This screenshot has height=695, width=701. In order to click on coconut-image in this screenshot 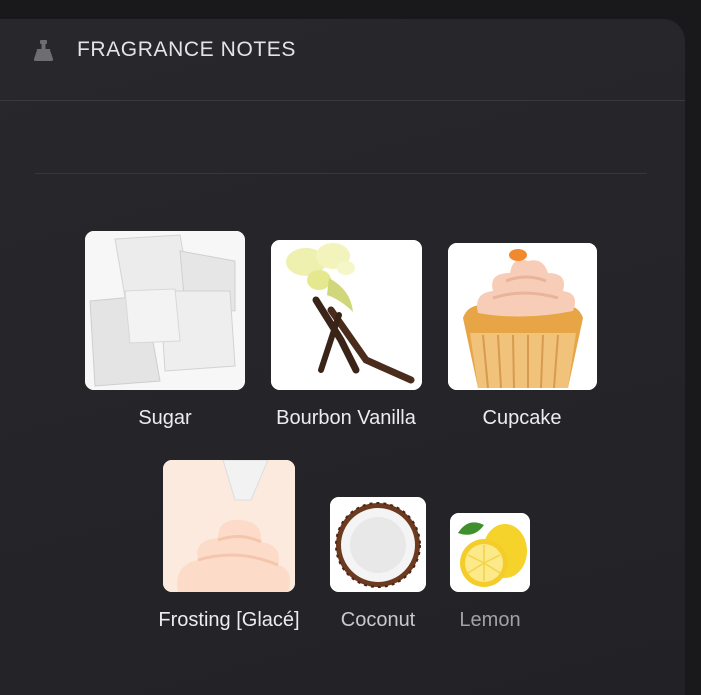, I will do `click(378, 544)`.